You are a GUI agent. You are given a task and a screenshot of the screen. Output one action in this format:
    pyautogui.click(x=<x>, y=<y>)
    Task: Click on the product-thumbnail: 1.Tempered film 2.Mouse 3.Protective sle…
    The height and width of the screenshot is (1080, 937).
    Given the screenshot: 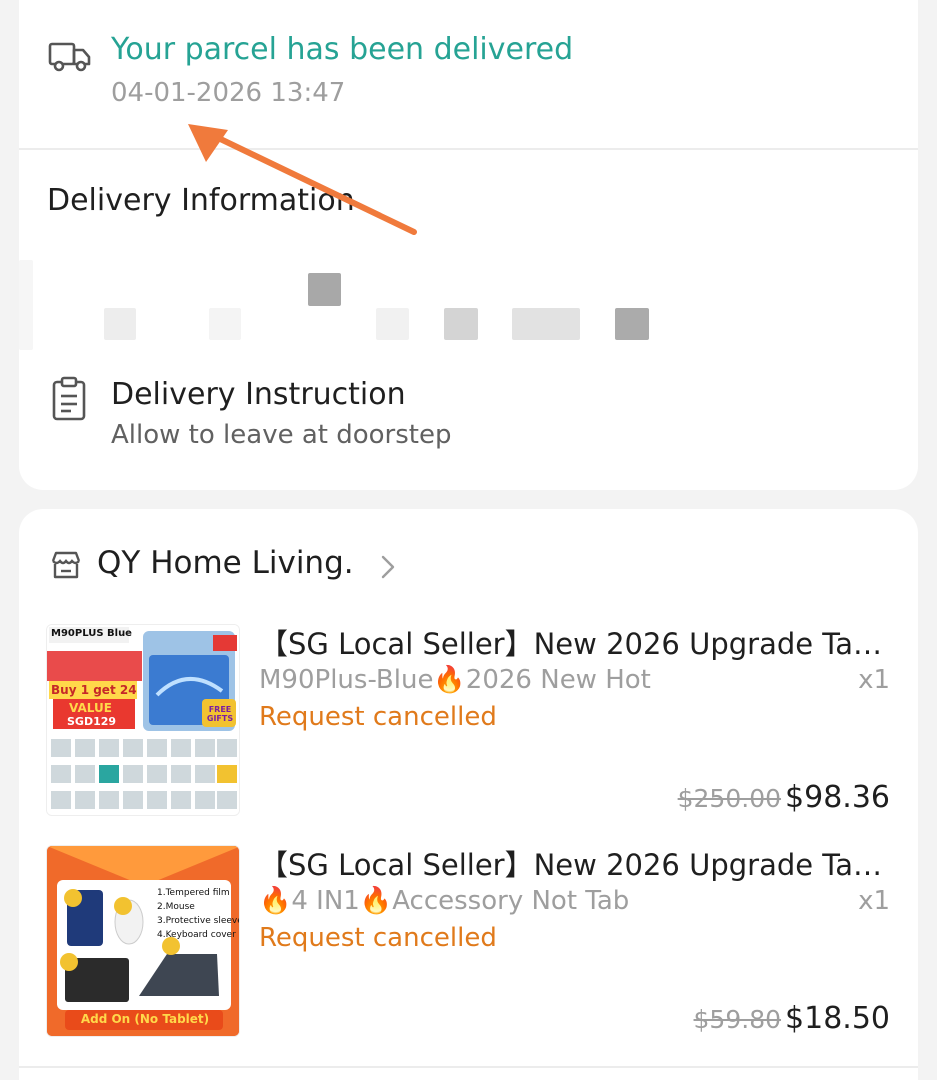 What is the action you would take?
    pyautogui.click(x=143, y=941)
    